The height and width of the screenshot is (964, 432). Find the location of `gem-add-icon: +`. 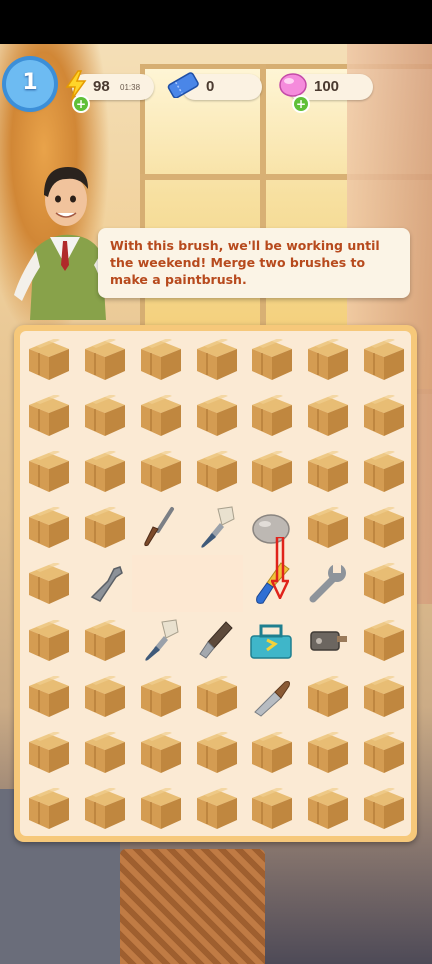

gem-add-icon: + is located at coordinates (301, 104).